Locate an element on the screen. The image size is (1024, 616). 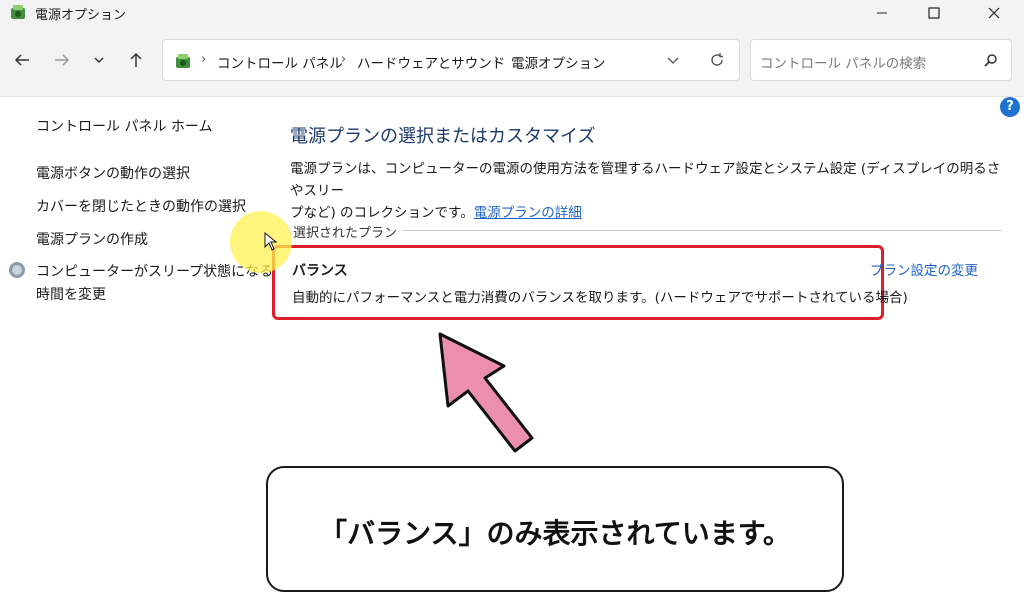
search-box: コントロール パネルの検索 is located at coordinates (881, 60).